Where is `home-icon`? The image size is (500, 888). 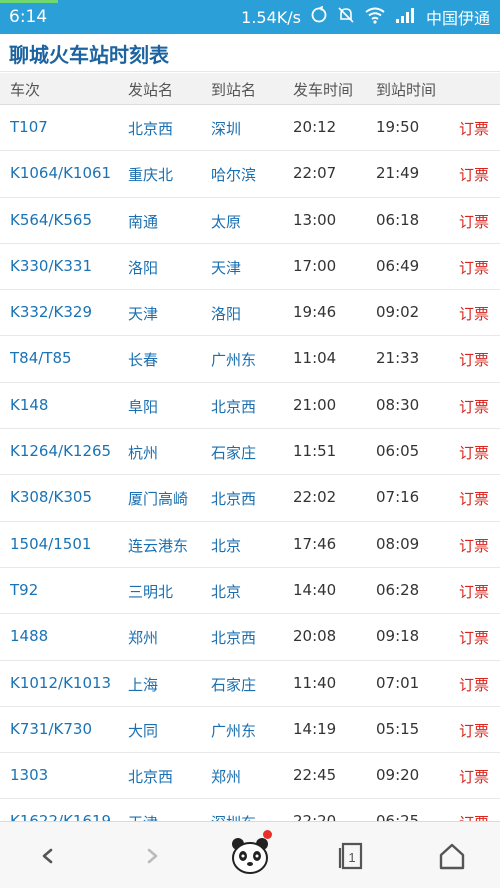 home-icon is located at coordinates (452, 856).